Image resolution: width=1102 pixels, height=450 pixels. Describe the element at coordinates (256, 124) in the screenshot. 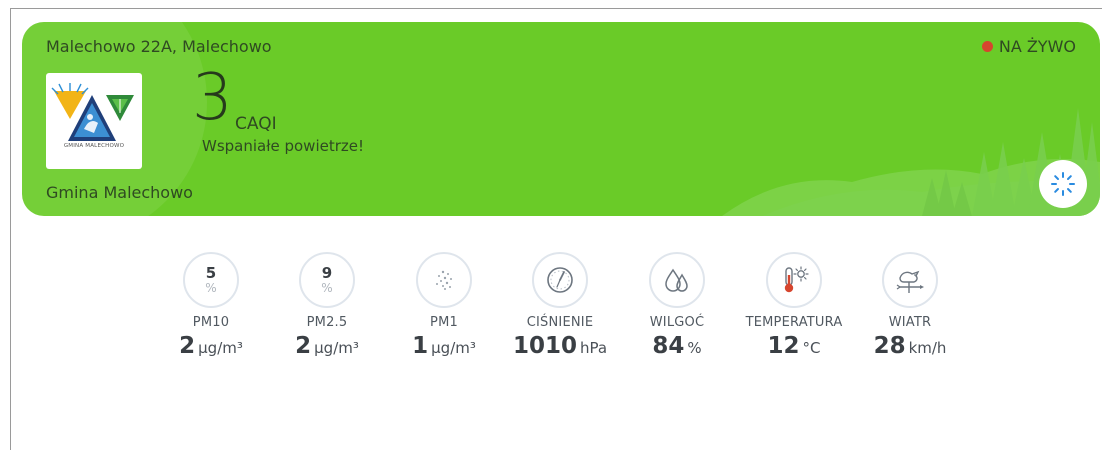

I see `caqi-unit: CAQI` at that location.